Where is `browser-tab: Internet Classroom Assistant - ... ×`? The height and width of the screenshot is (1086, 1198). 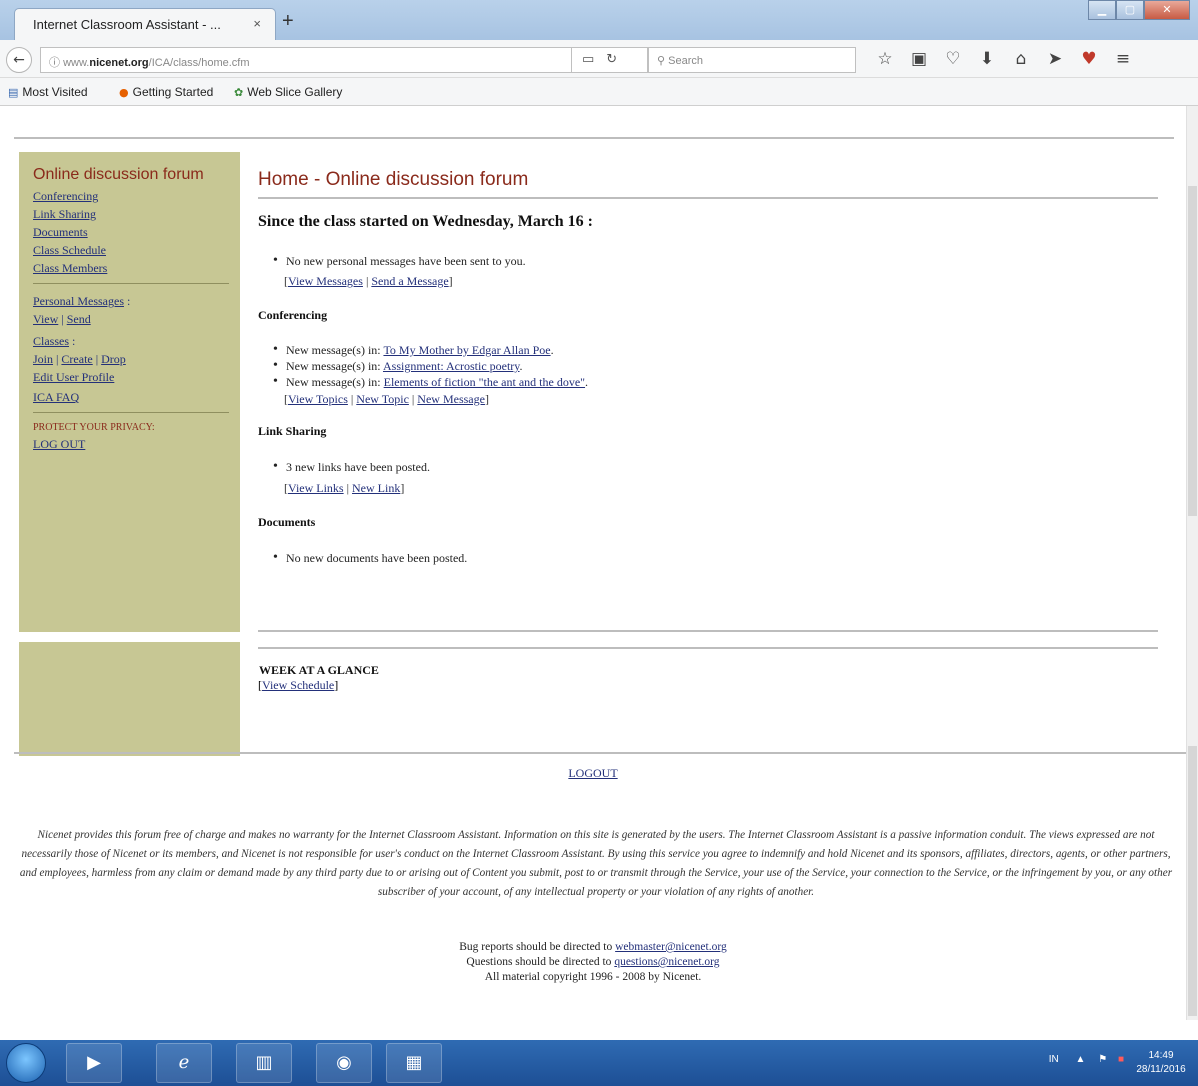 browser-tab: Internet Classroom Assistant - ... × is located at coordinates (145, 24).